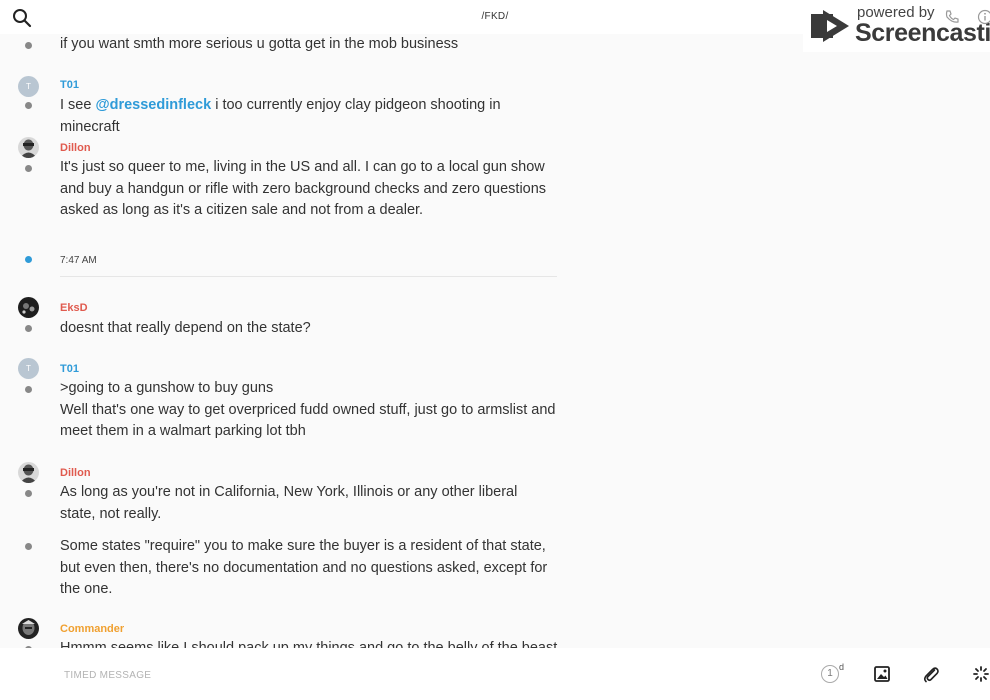  What do you see at coordinates (78, 105) in the screenshot?
I see `message-text-part: I see` at bounding box center [78, 105].